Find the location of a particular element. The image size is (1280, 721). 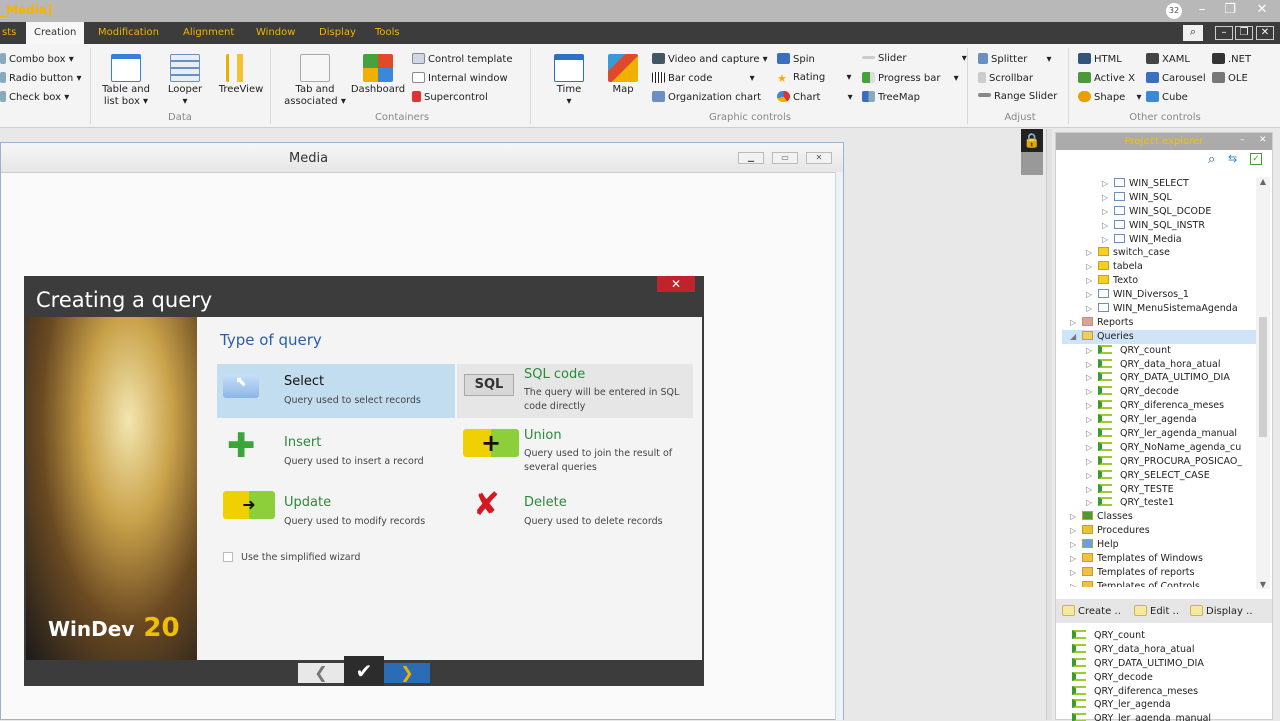

tree-item: ▷ QRY_PROCURA_POSICAO_ is located at coordinates (1159, 462).